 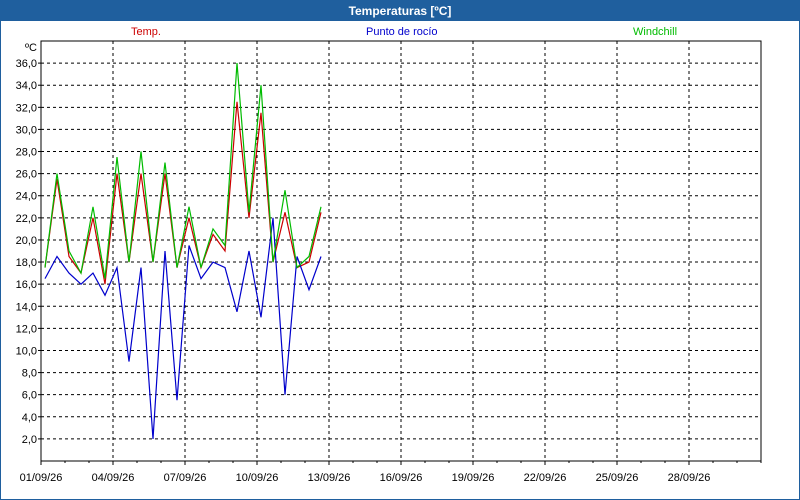 I want to click on y-axis-label: ºC, so click(x=31, y=48).